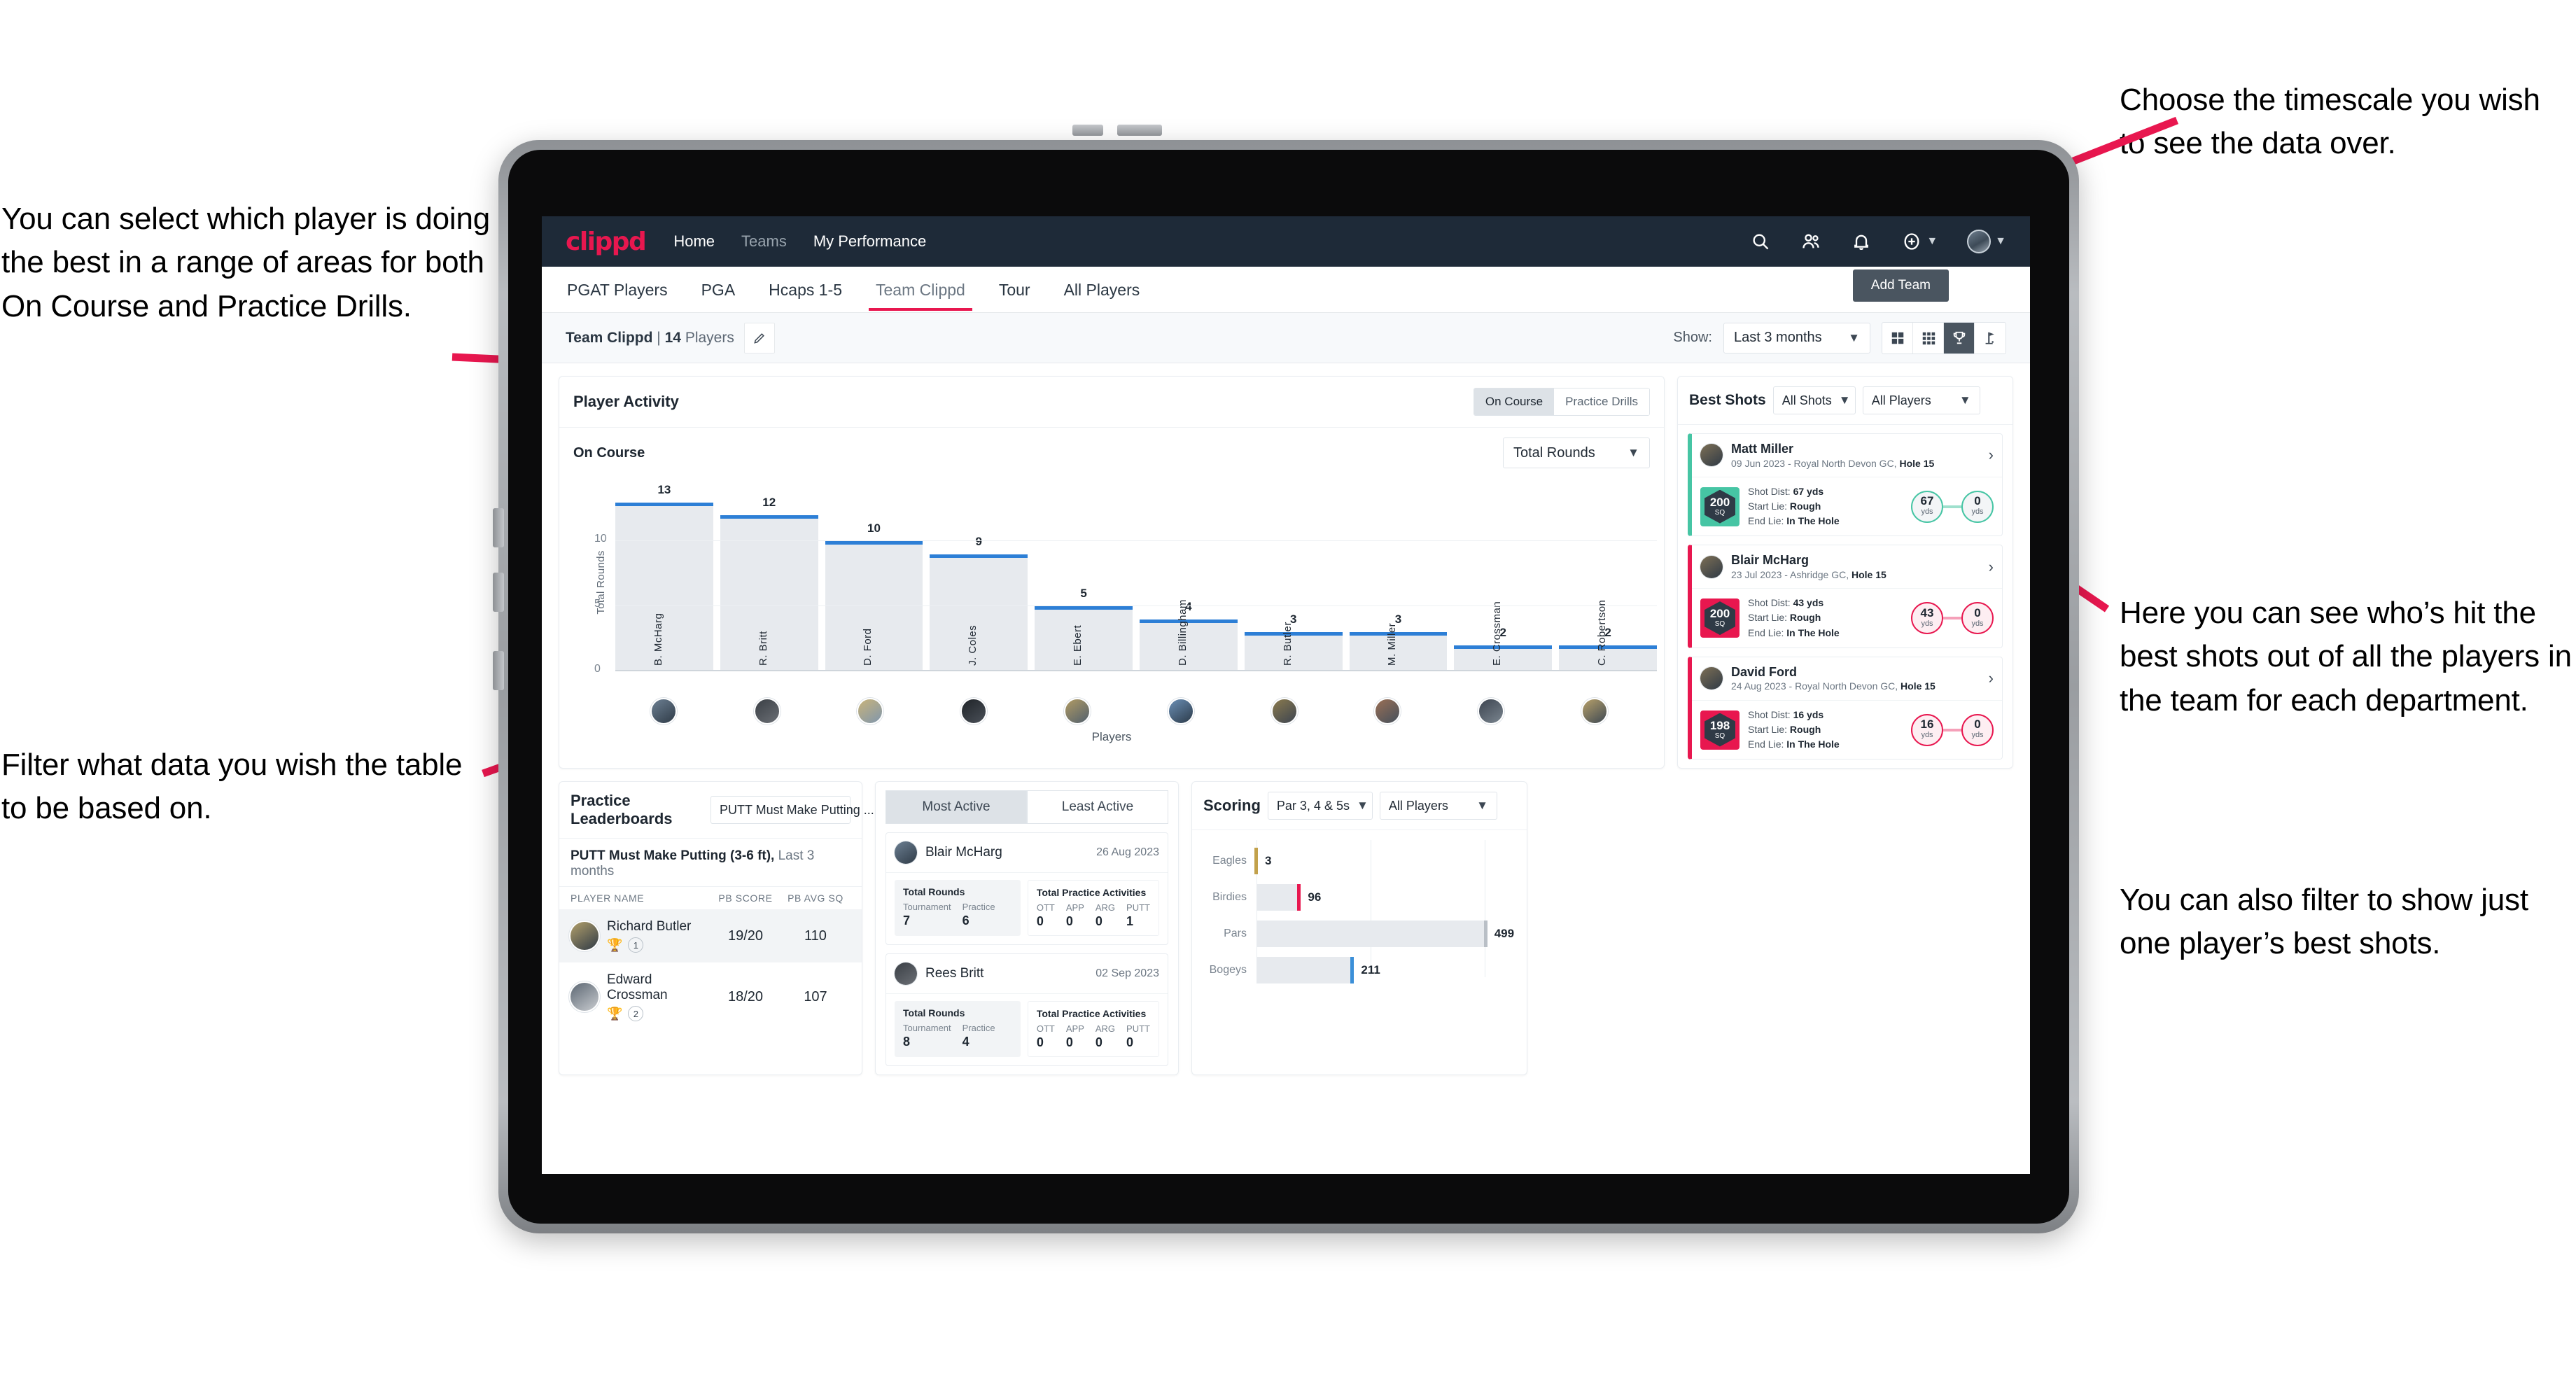  Describe the element at coordinates (907, 1042) in the screenshot. I see `stat-value: 8` at that location.